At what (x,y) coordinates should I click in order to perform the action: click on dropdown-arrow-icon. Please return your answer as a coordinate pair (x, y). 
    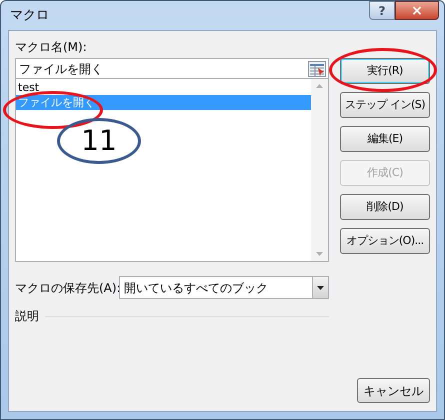
    Looking at the image, I should click on (320, 288).